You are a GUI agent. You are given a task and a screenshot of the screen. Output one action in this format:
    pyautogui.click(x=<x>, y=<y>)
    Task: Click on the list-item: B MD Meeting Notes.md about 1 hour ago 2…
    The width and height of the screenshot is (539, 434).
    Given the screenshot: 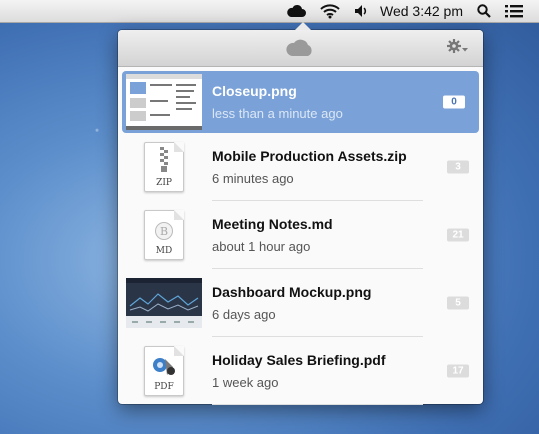 What is the action you would take?
    pyautogui.click(x=300, y=235)
    